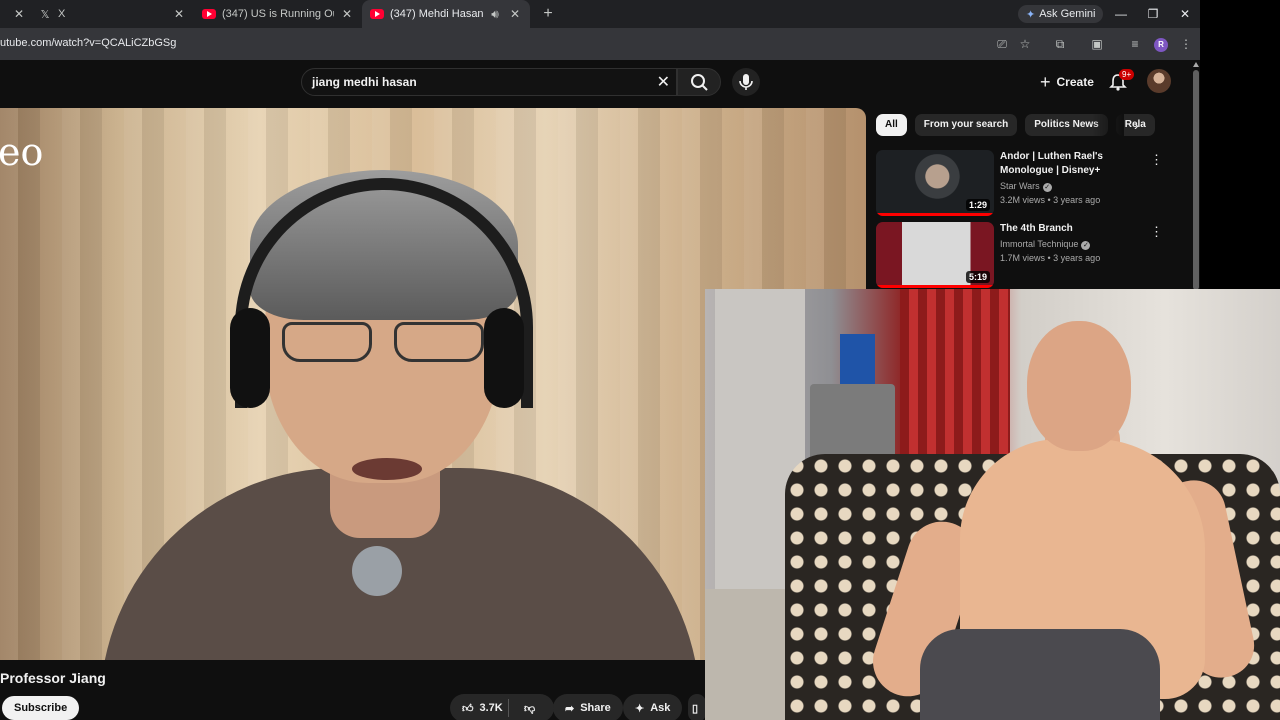 This screenshot has height=720, width=1280. What do you see at coordinates (640, 708) in the screenshot?
I see `sparkle-icon: ✦` at bounding box center [640, 708].